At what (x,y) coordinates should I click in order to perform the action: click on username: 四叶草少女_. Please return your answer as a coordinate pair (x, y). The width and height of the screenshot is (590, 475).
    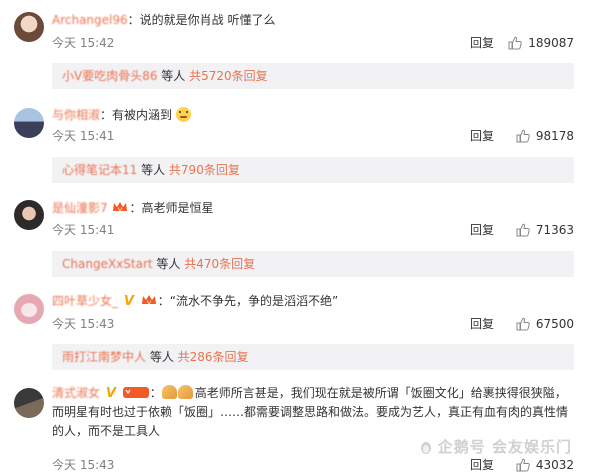
    Looking at the image, I should click on (85, 301).